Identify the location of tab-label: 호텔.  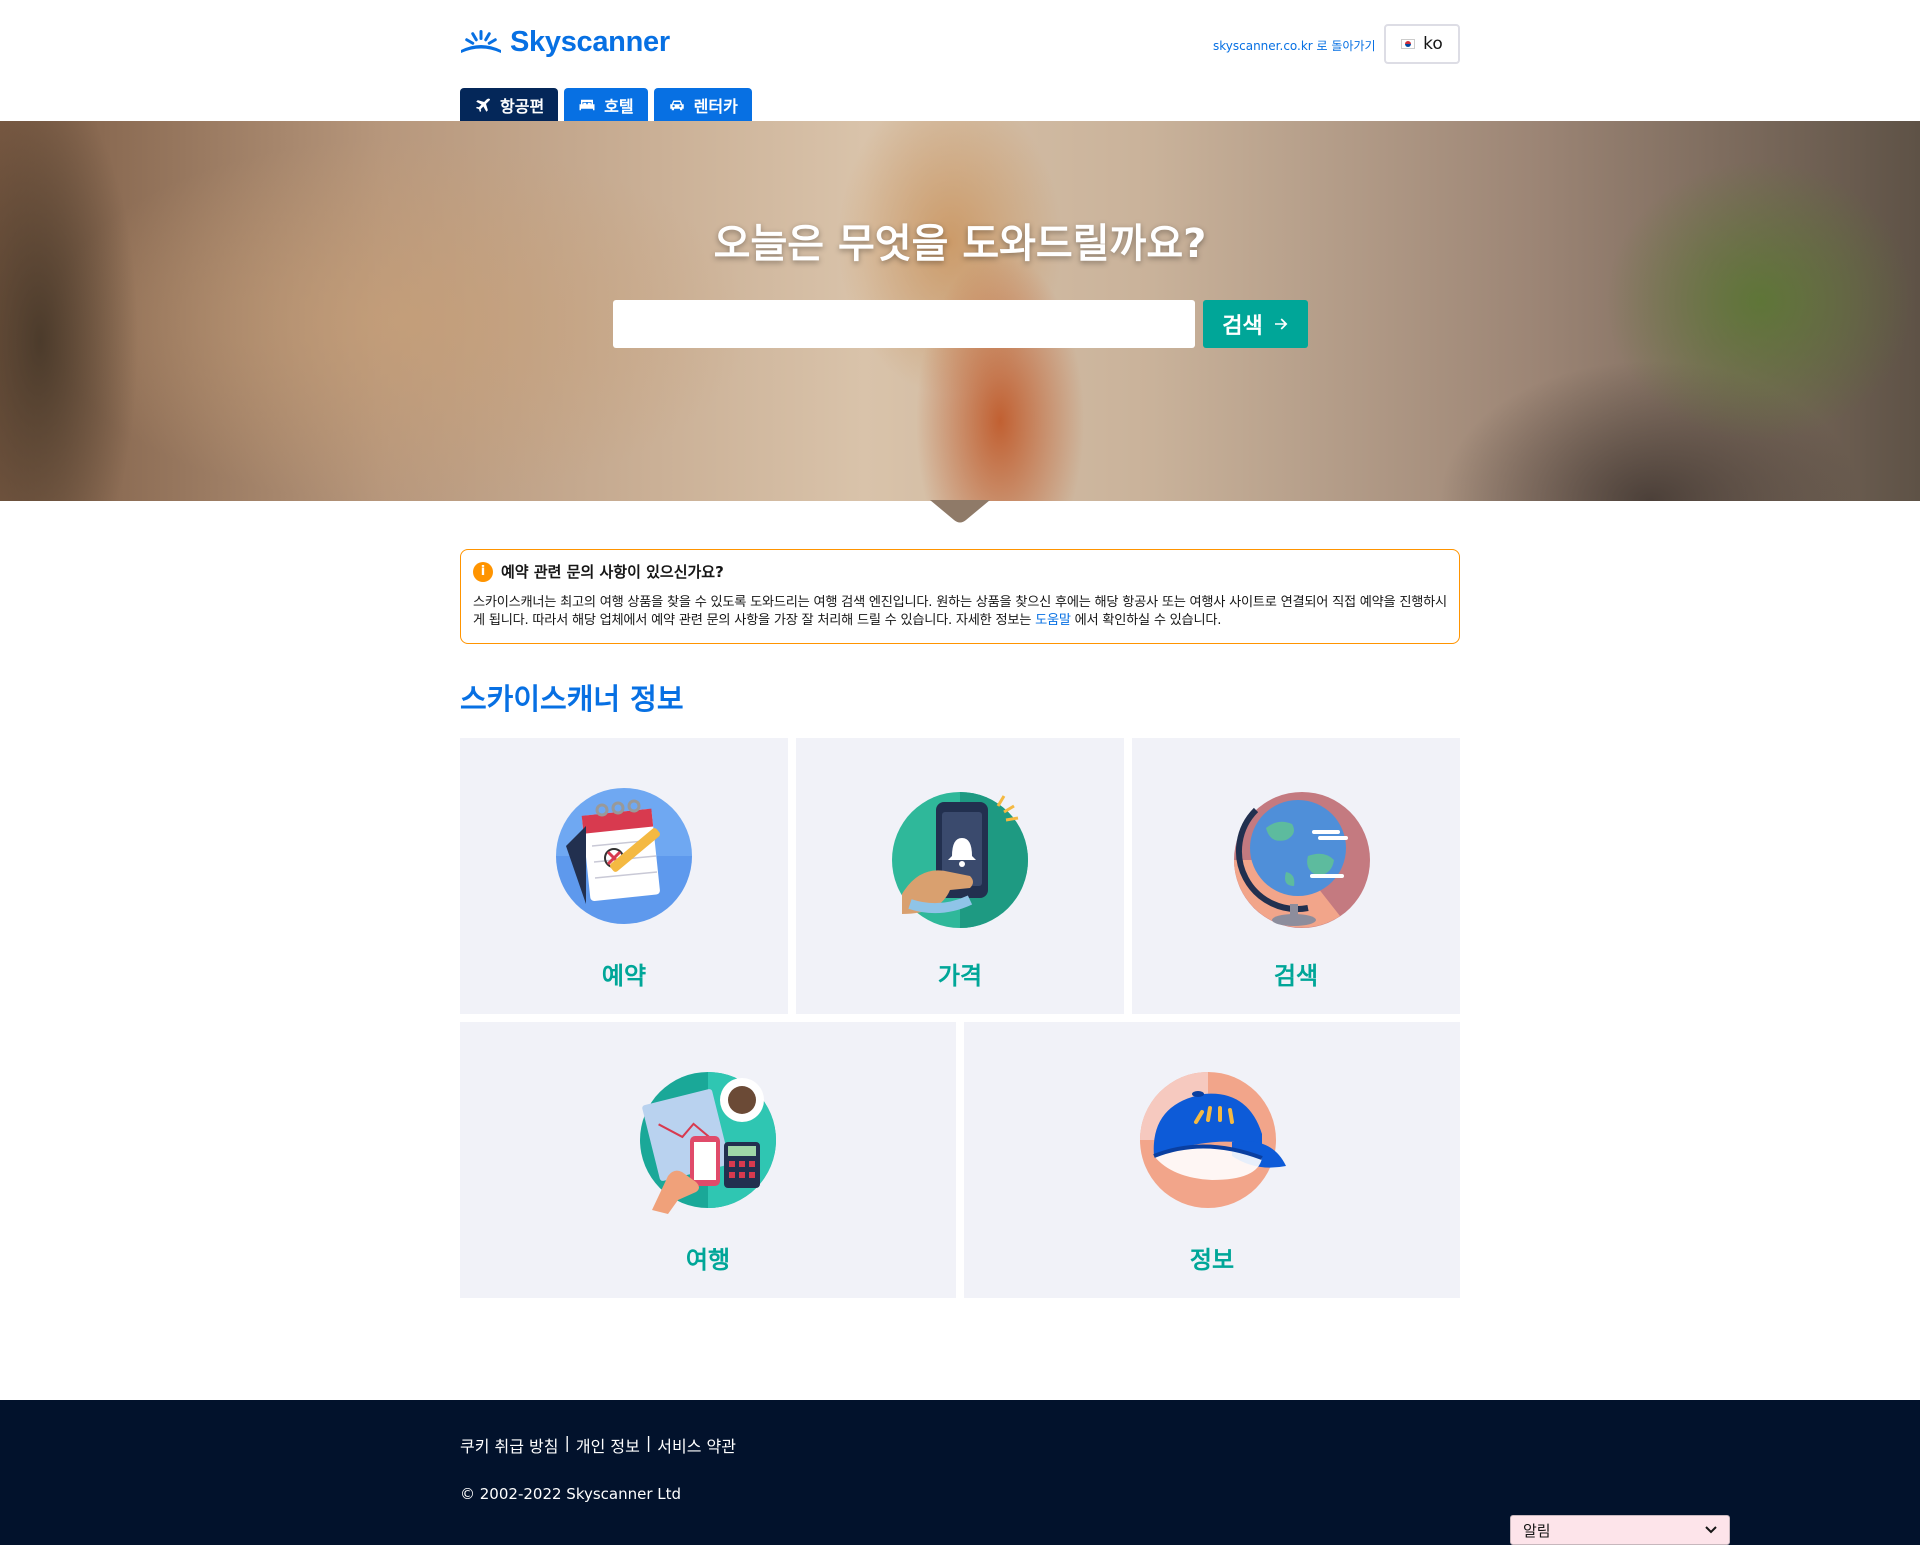
(619, 106).